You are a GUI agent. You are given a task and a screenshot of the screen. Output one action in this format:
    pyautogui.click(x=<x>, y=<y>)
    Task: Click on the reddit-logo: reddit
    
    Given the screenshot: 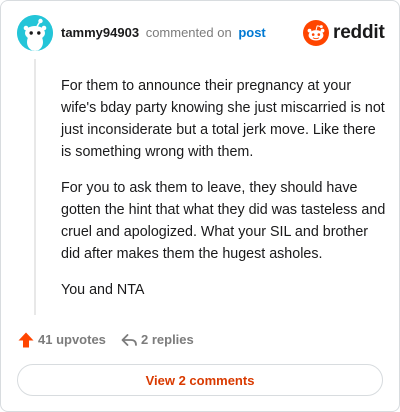 What is the action you would take?
    pyautogui.click(x=344, y=33)
    